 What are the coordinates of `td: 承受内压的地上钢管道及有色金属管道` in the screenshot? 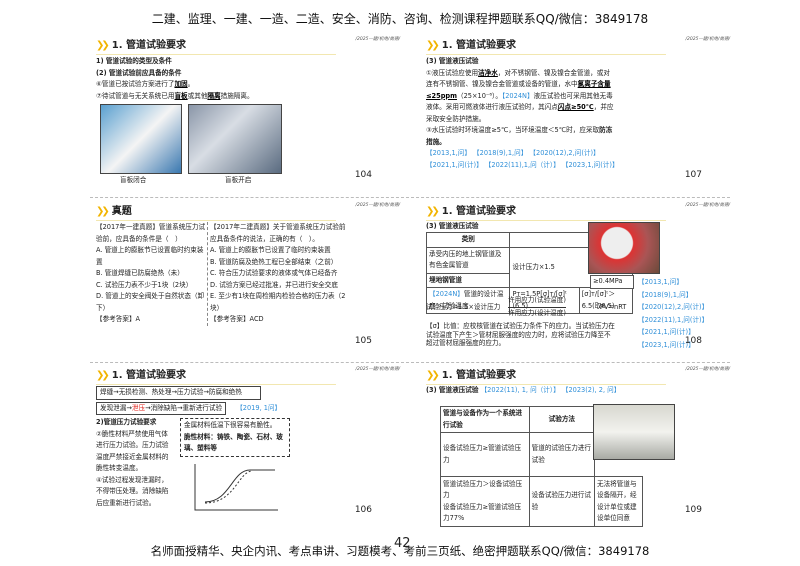 It's located at (468, 260).